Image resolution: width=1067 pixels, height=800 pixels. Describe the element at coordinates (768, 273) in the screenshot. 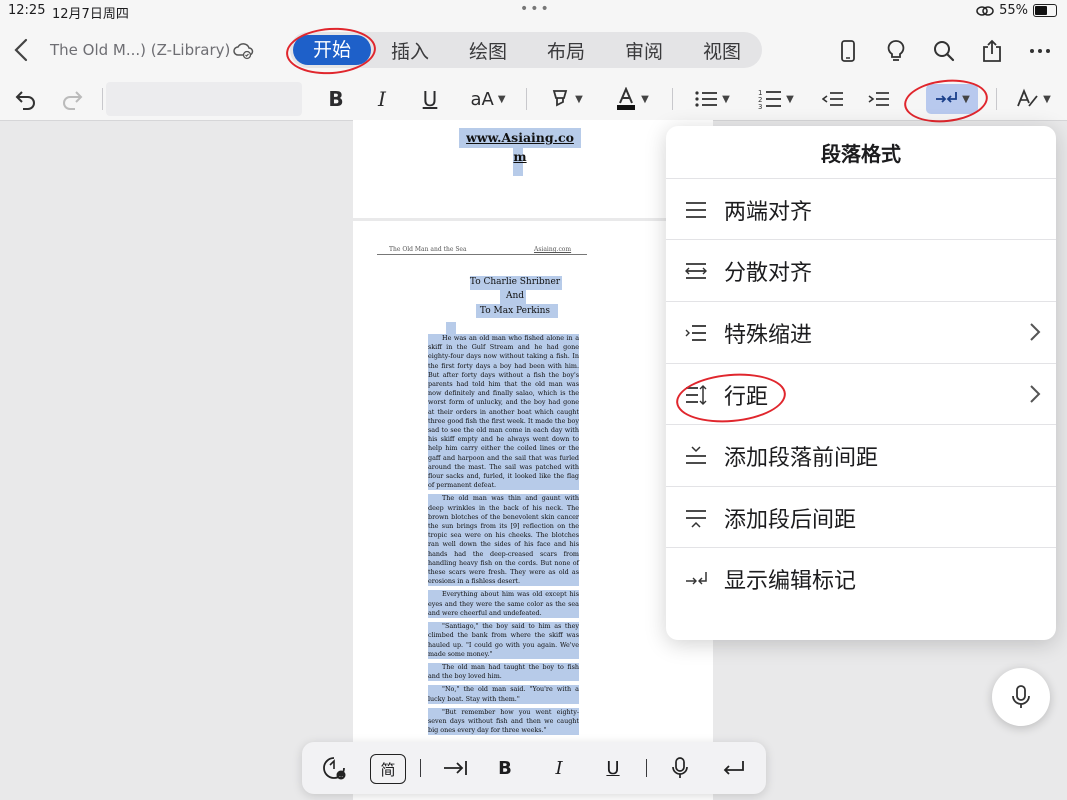

I see `menu-item-label: 分散对齐` at that location.